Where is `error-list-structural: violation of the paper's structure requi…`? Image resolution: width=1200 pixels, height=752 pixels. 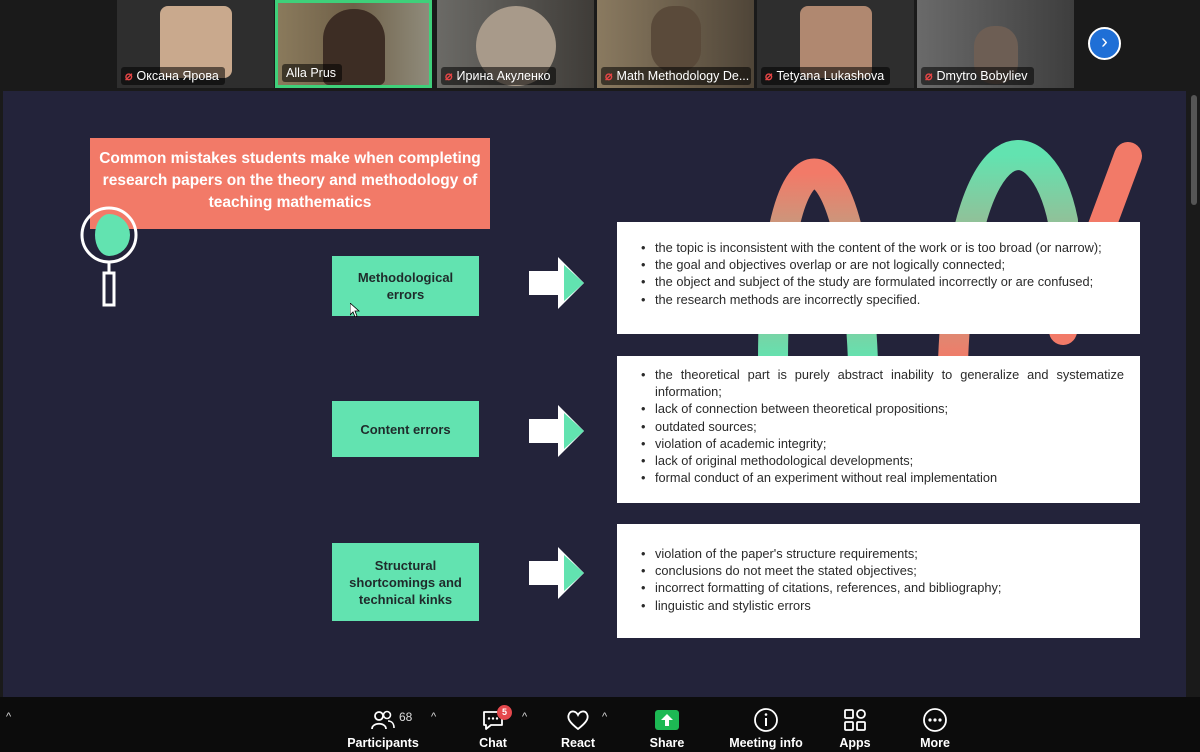 error-list-structural: violation of the paper's structure requi… is located at coordinates (878, 581).